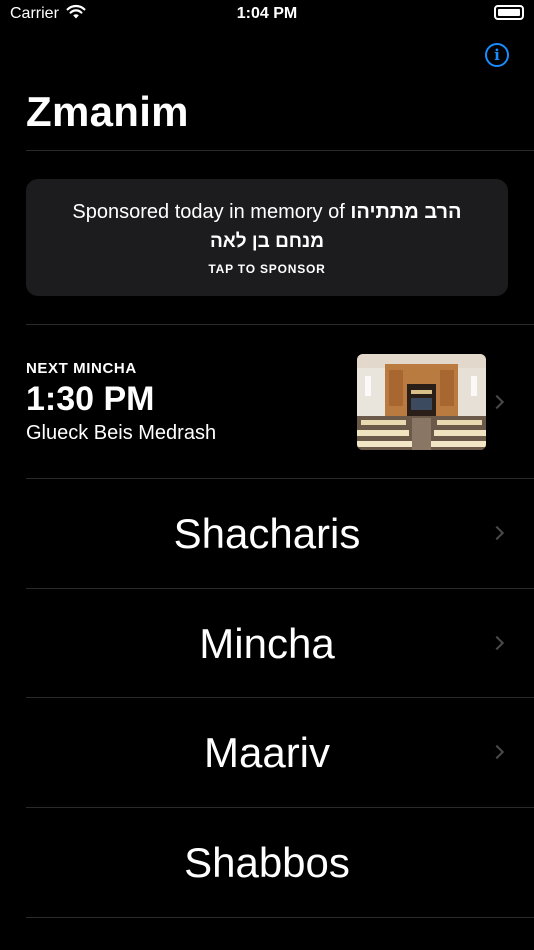  I want to click on status-time: 1:04 PM, so click(267, 13).